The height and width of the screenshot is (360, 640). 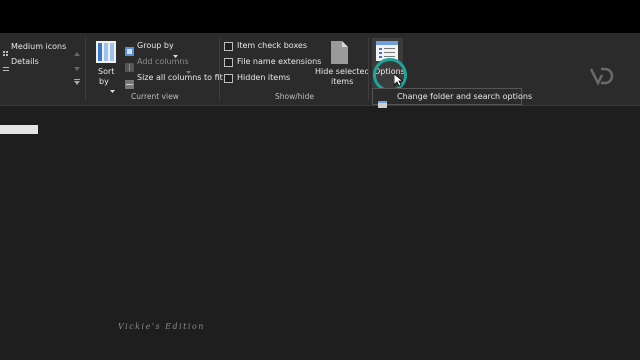 What do you see at coordinates (155, 96) in the screenshot?
I see `current-view-group-label: Current view` at bounding box center [155, 96].